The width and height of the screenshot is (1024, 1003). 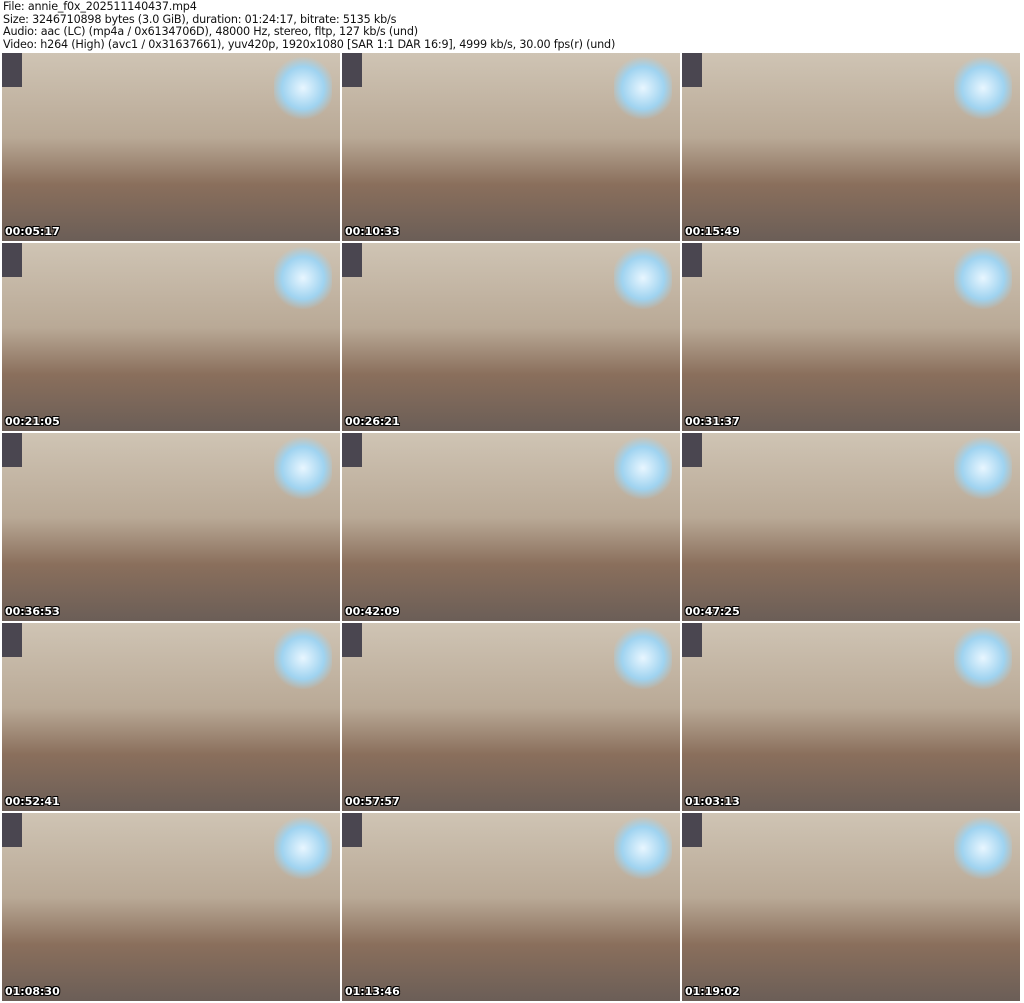 I want to click on thumbnail-frame: 01:13:46, so click(x=511, y=907).